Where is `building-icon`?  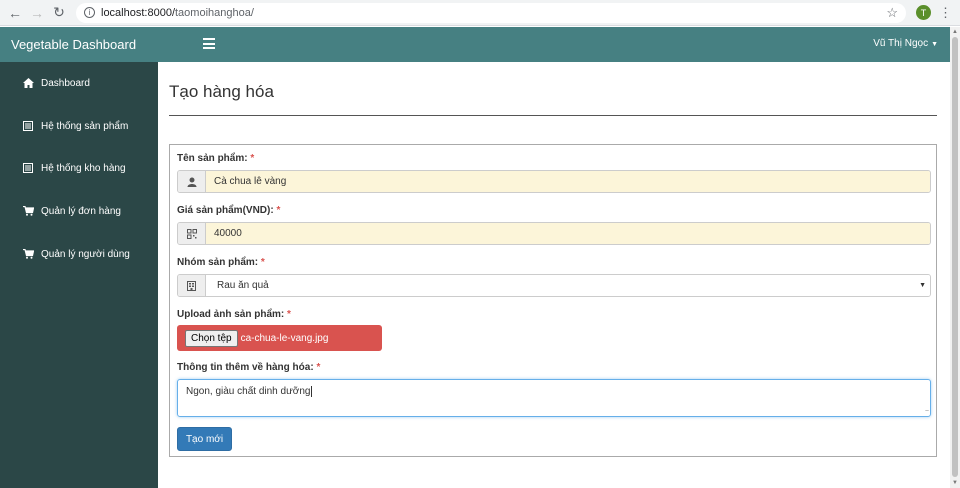
building-icon is located at coordinates (192, 285).